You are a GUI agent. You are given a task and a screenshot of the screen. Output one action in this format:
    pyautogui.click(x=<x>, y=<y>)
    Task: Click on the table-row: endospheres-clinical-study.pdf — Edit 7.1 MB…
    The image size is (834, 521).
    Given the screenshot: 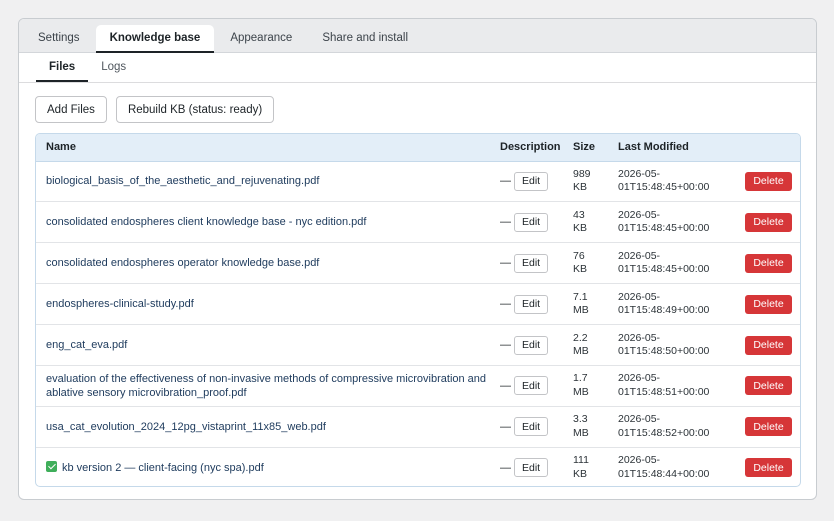 What is the action you would take?
    pyautogui.click(x=418, y=304)
    